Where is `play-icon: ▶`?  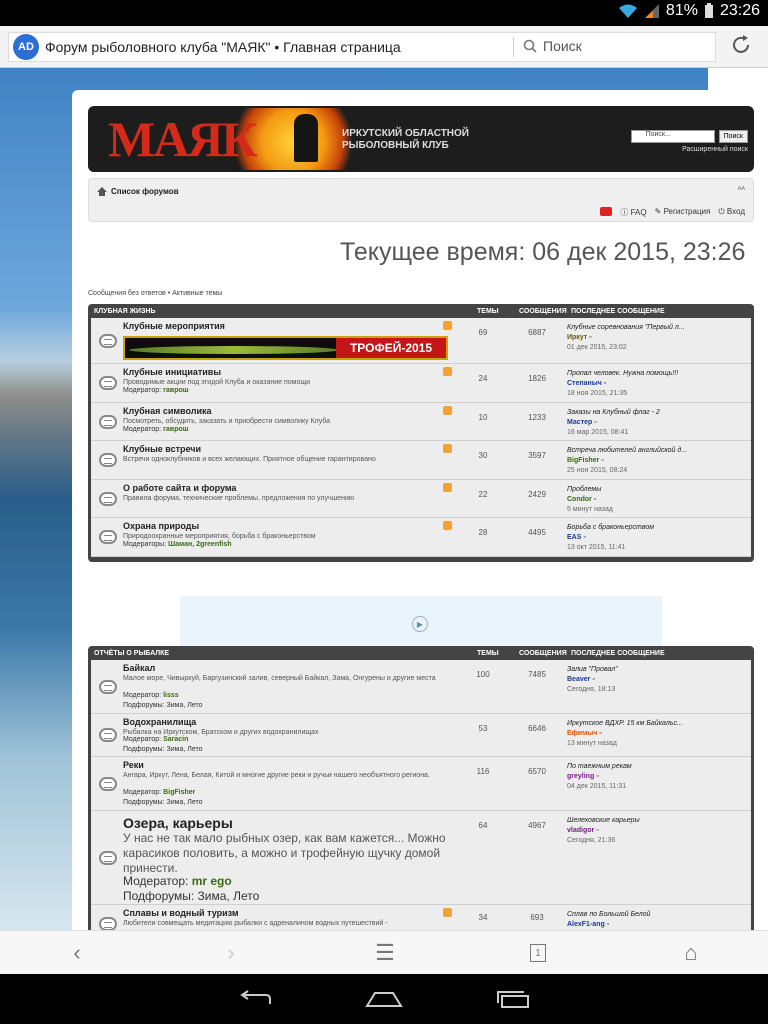
play-icon: ▶ is located at coordinates (420, 624).